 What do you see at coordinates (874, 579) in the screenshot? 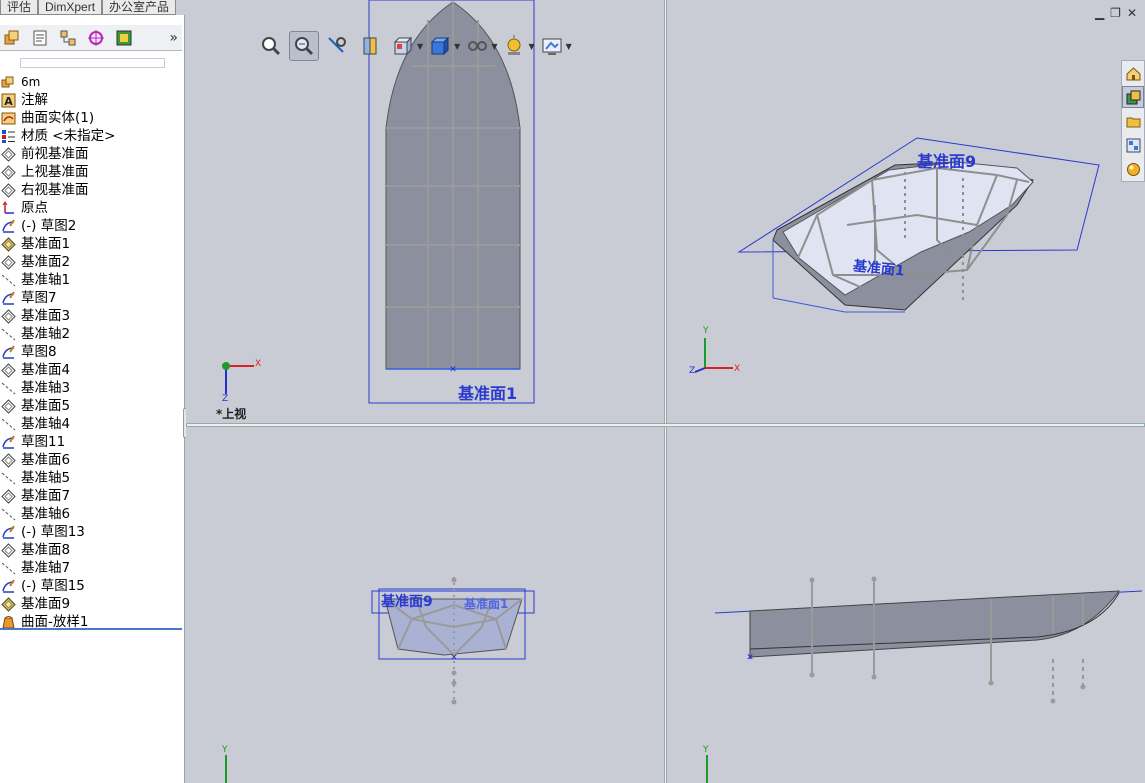
I see `control-point` at bounding box center [874, 579].